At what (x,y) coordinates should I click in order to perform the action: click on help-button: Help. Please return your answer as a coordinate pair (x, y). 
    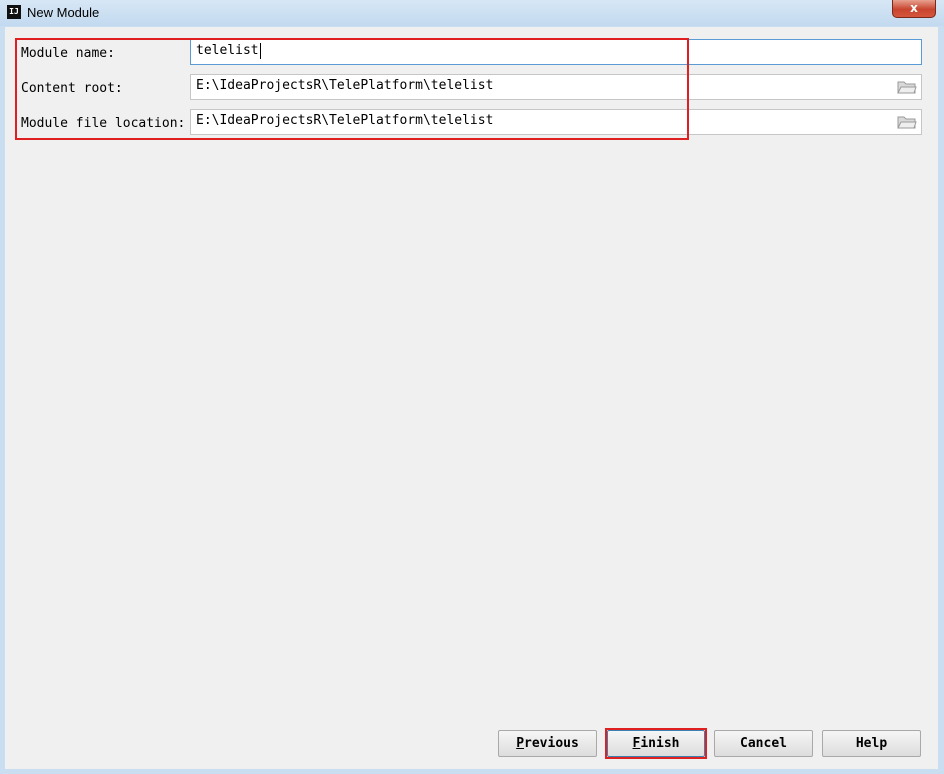
    Looking at the image, I should click on (871, 743).